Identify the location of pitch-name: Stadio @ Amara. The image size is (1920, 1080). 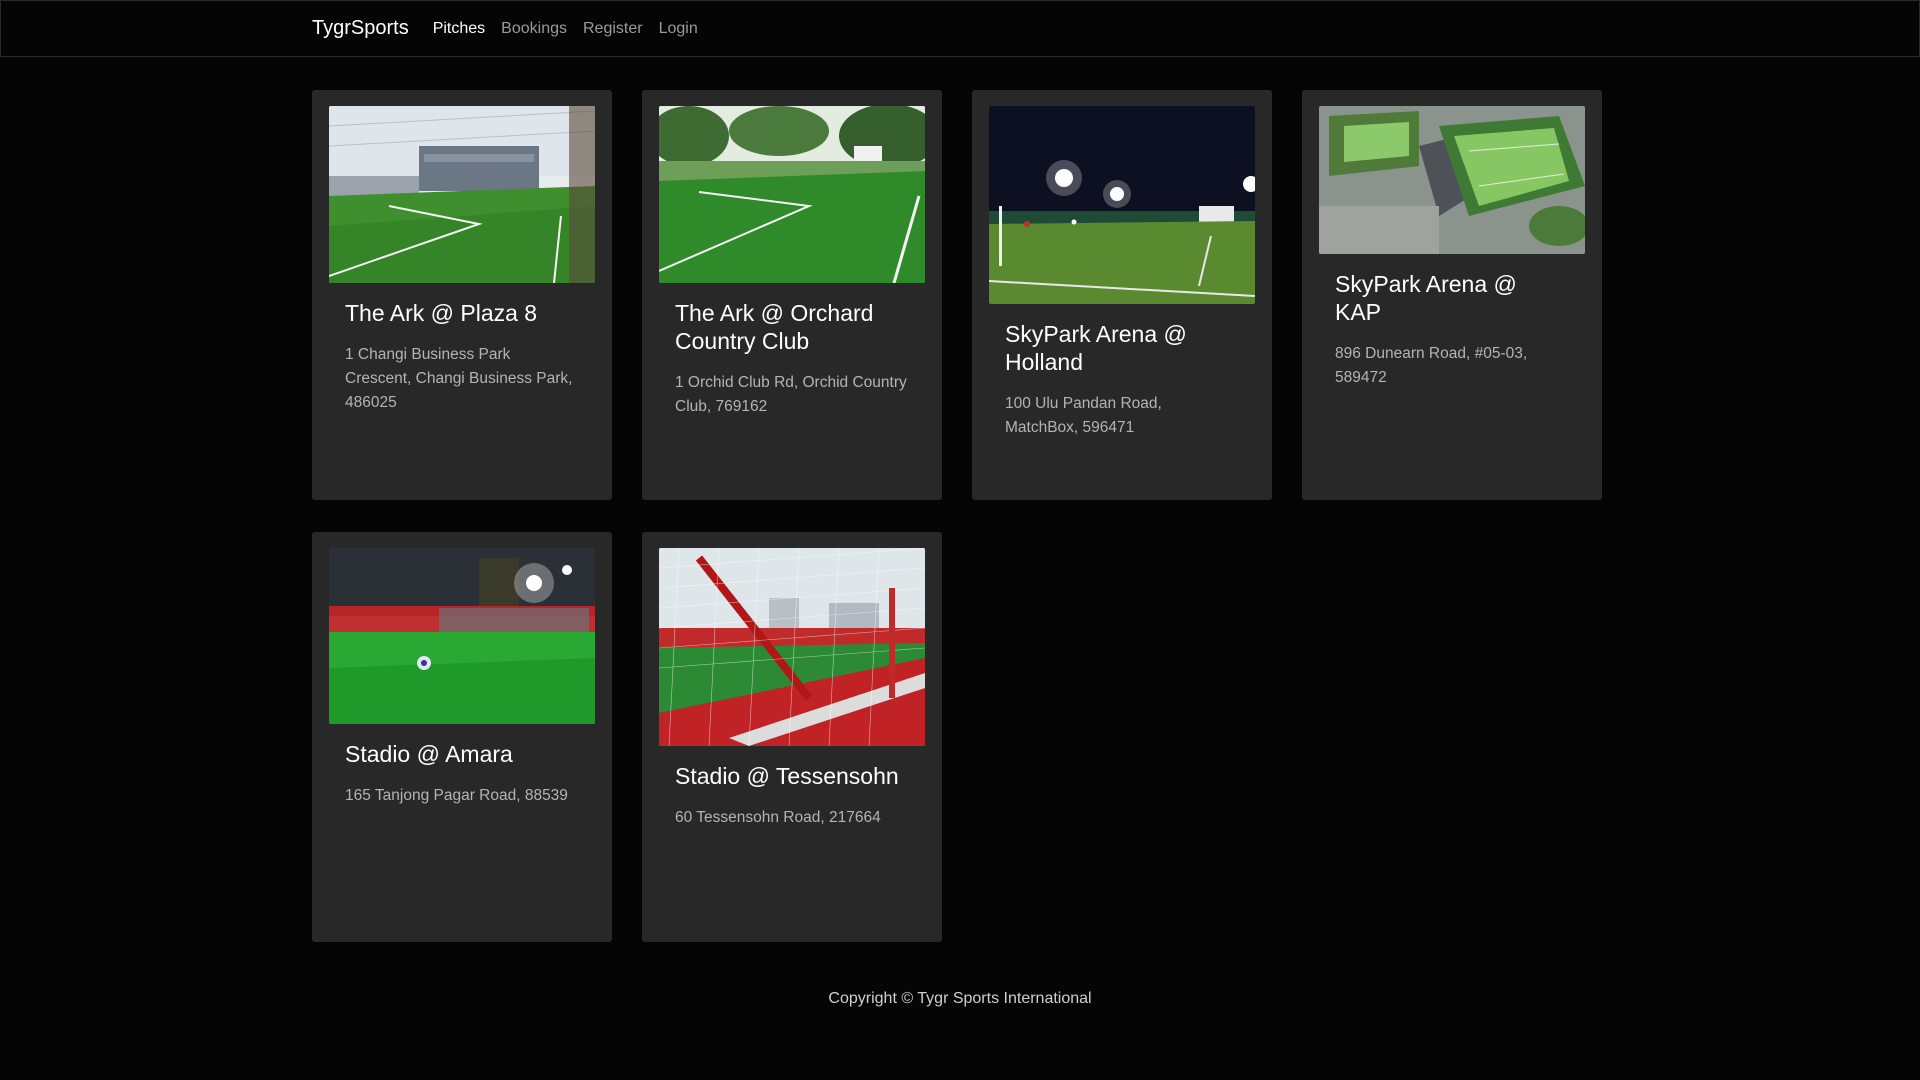
(429, 754).